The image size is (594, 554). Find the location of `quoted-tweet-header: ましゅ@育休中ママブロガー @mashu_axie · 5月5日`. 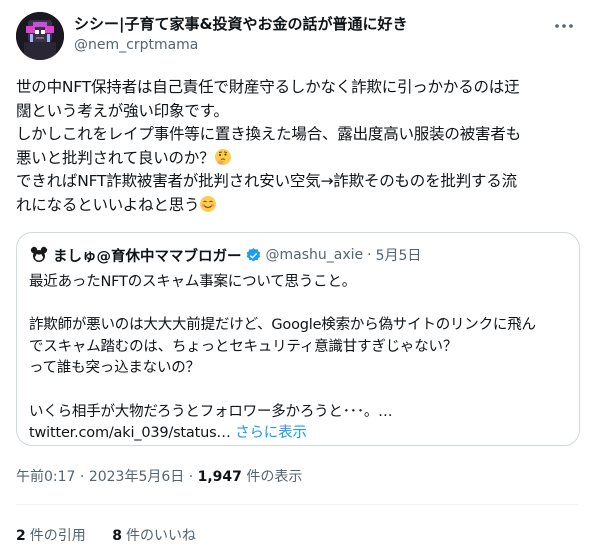

quoted-tweet-header: ましゅ@育休中ママブロガー @mashu_axie · 5月5日 is located at coordinates (225, 255).